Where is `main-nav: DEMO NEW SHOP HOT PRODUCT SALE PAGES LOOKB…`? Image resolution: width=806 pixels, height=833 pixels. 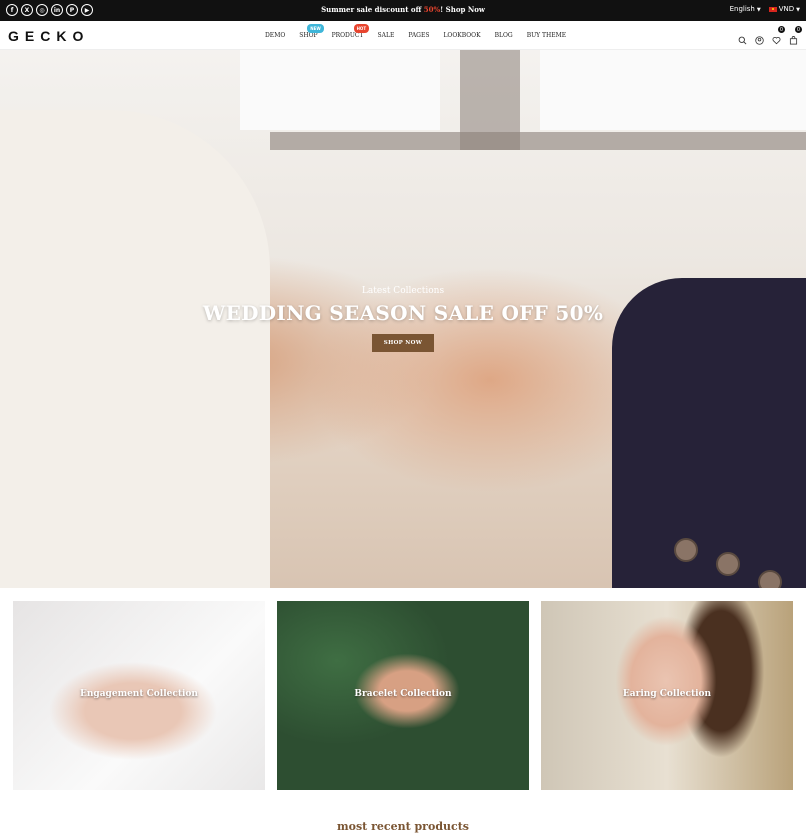 main-nav: DEMO NEW SHOP HOT PRODUCT SALE PAGES LOOKB… is located at coordinates (415, 31).